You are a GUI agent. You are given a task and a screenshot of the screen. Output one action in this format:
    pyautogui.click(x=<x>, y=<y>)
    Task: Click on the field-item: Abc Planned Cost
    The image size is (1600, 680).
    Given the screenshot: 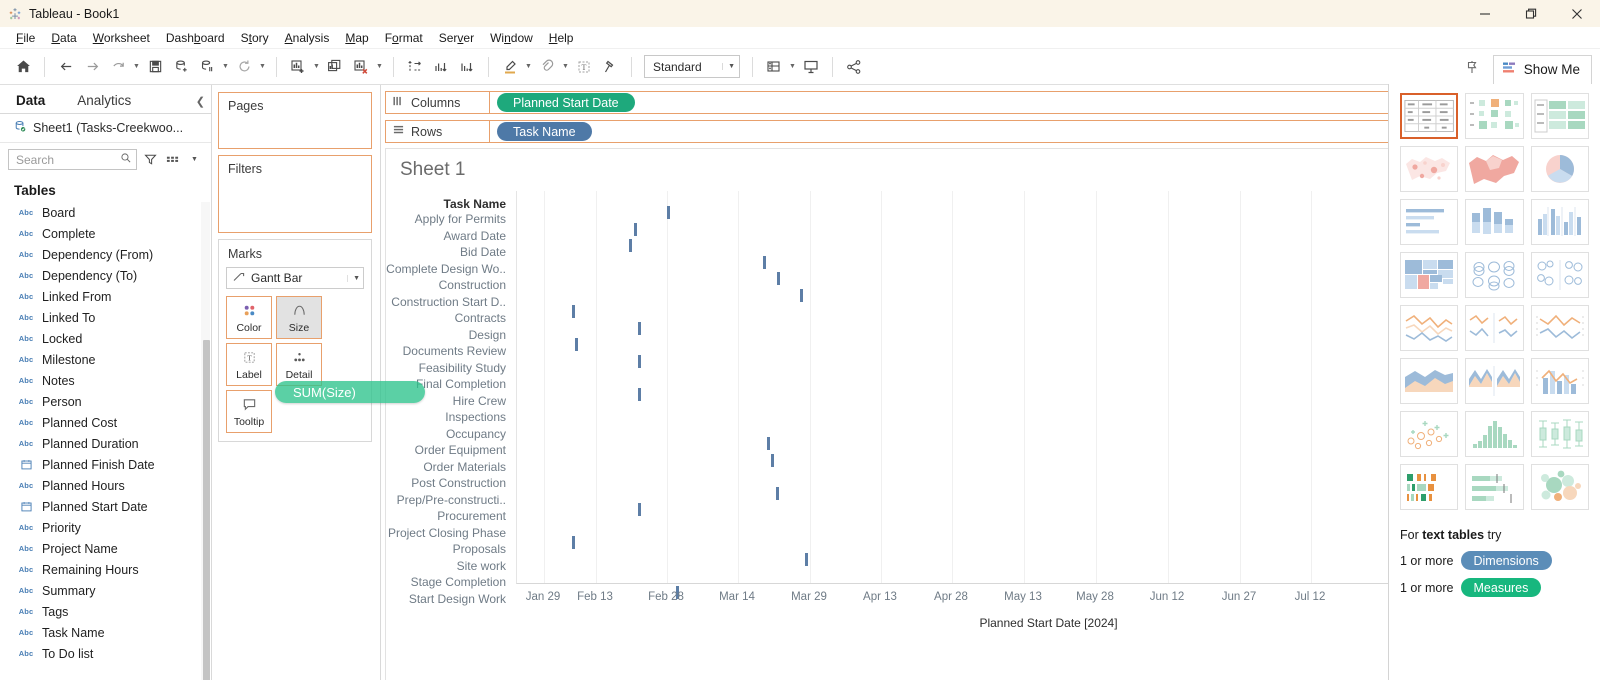 What is the action you would take?
    pyautogui.click(x=105, y=422)
    